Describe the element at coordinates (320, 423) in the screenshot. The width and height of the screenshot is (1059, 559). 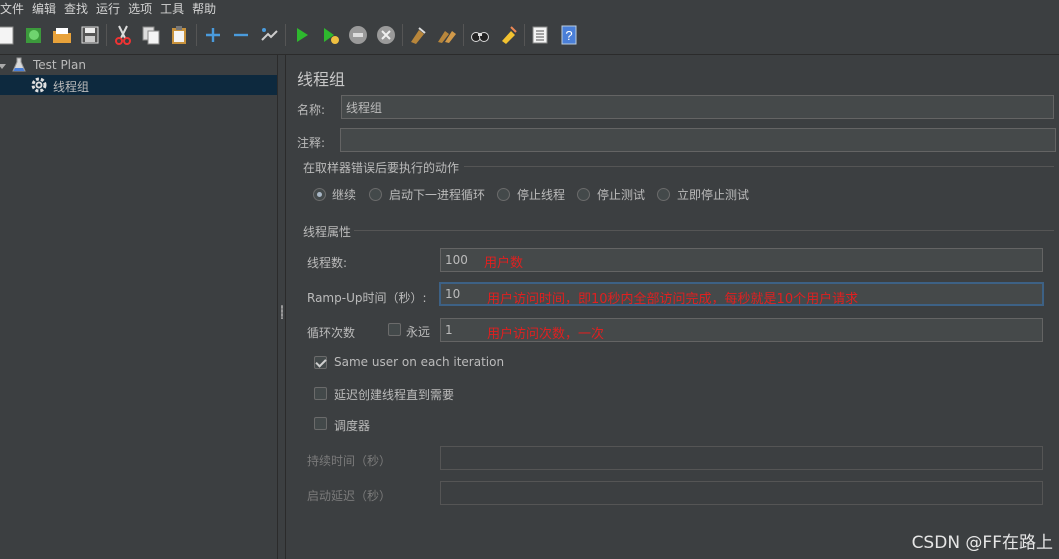
I see `scheduler-checkbox` at that location.